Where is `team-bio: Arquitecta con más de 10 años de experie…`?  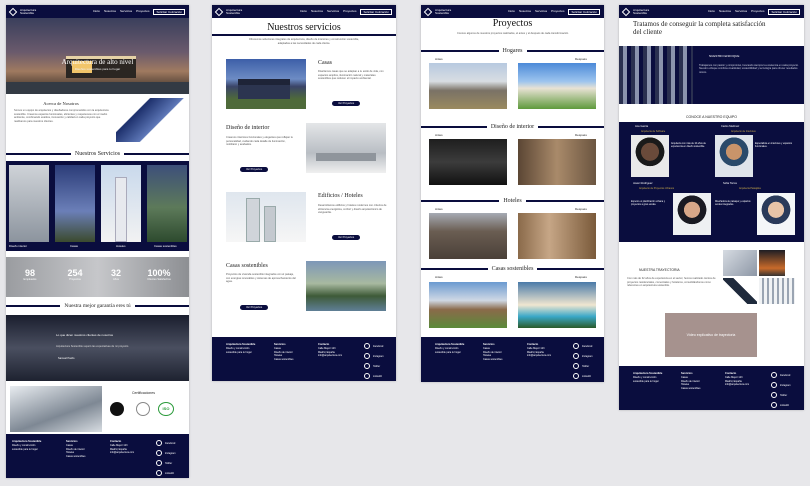 team-bio: Arquitecta con más de 10 años de experie… is located at coordinates (688, 146).